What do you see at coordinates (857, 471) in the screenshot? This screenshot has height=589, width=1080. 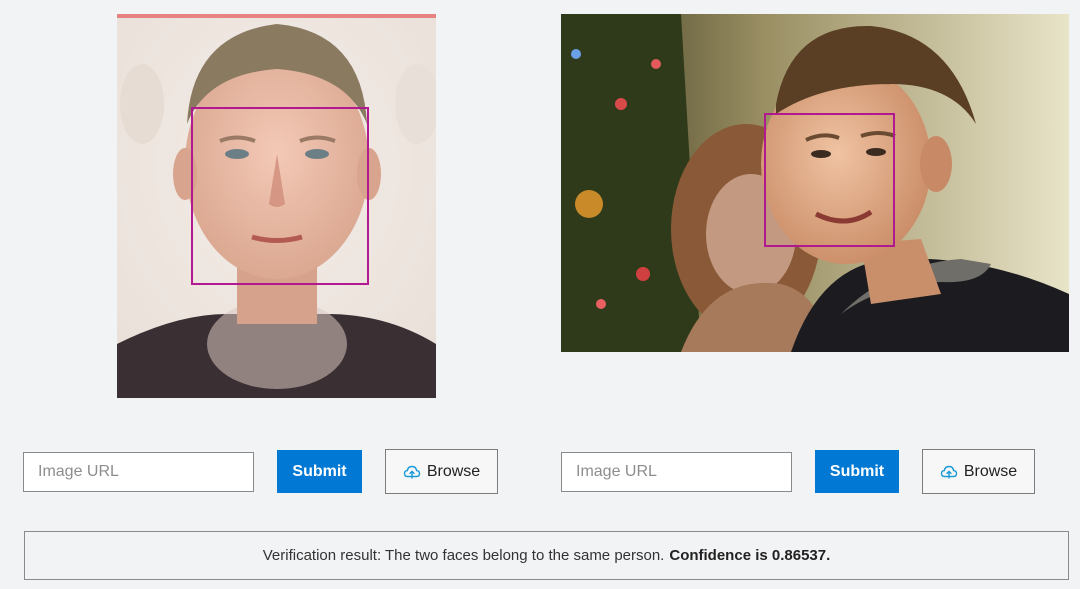 I see `right-submit-button: Submit` at bounding box center [857, 471].